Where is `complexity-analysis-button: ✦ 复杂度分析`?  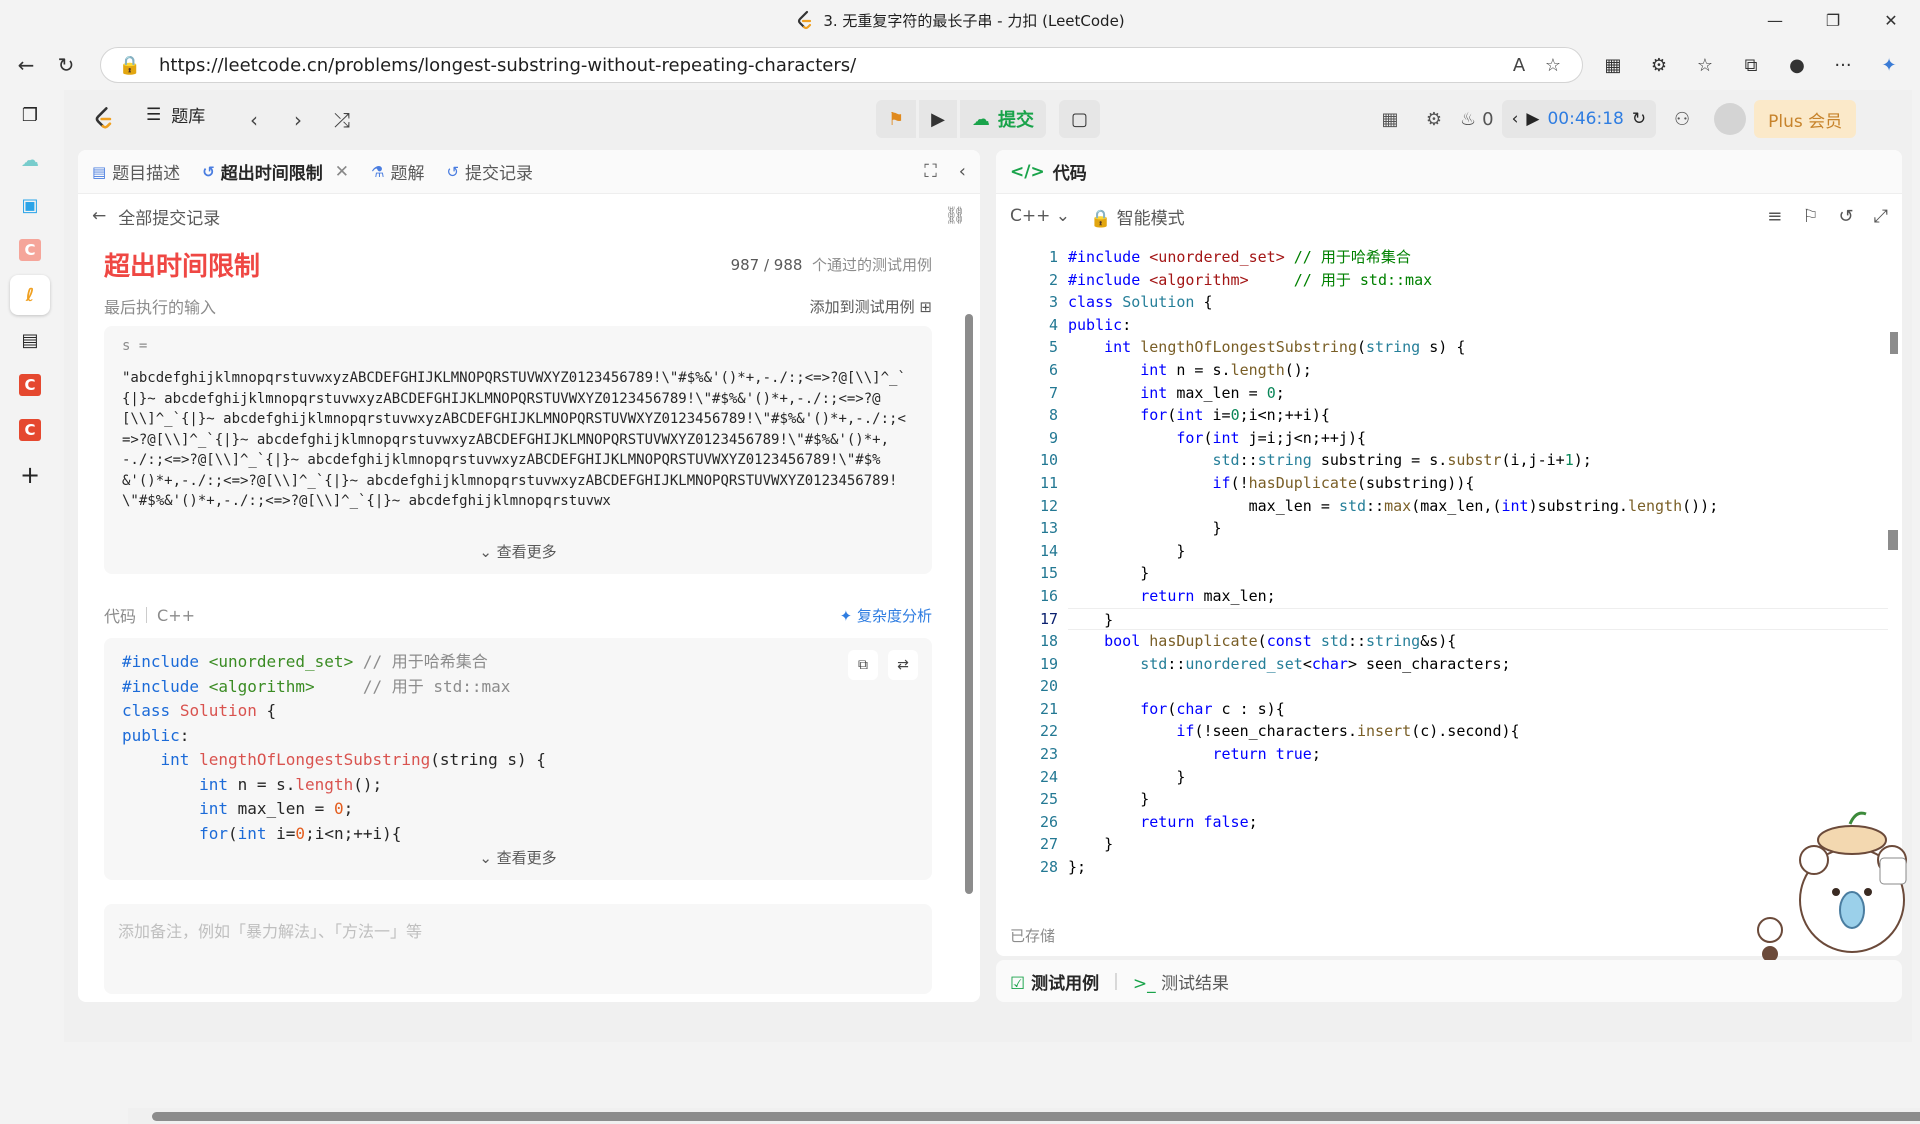
complexity-analysis-button: ✦ 复杂度分析 is located at coordinates (886, 615).